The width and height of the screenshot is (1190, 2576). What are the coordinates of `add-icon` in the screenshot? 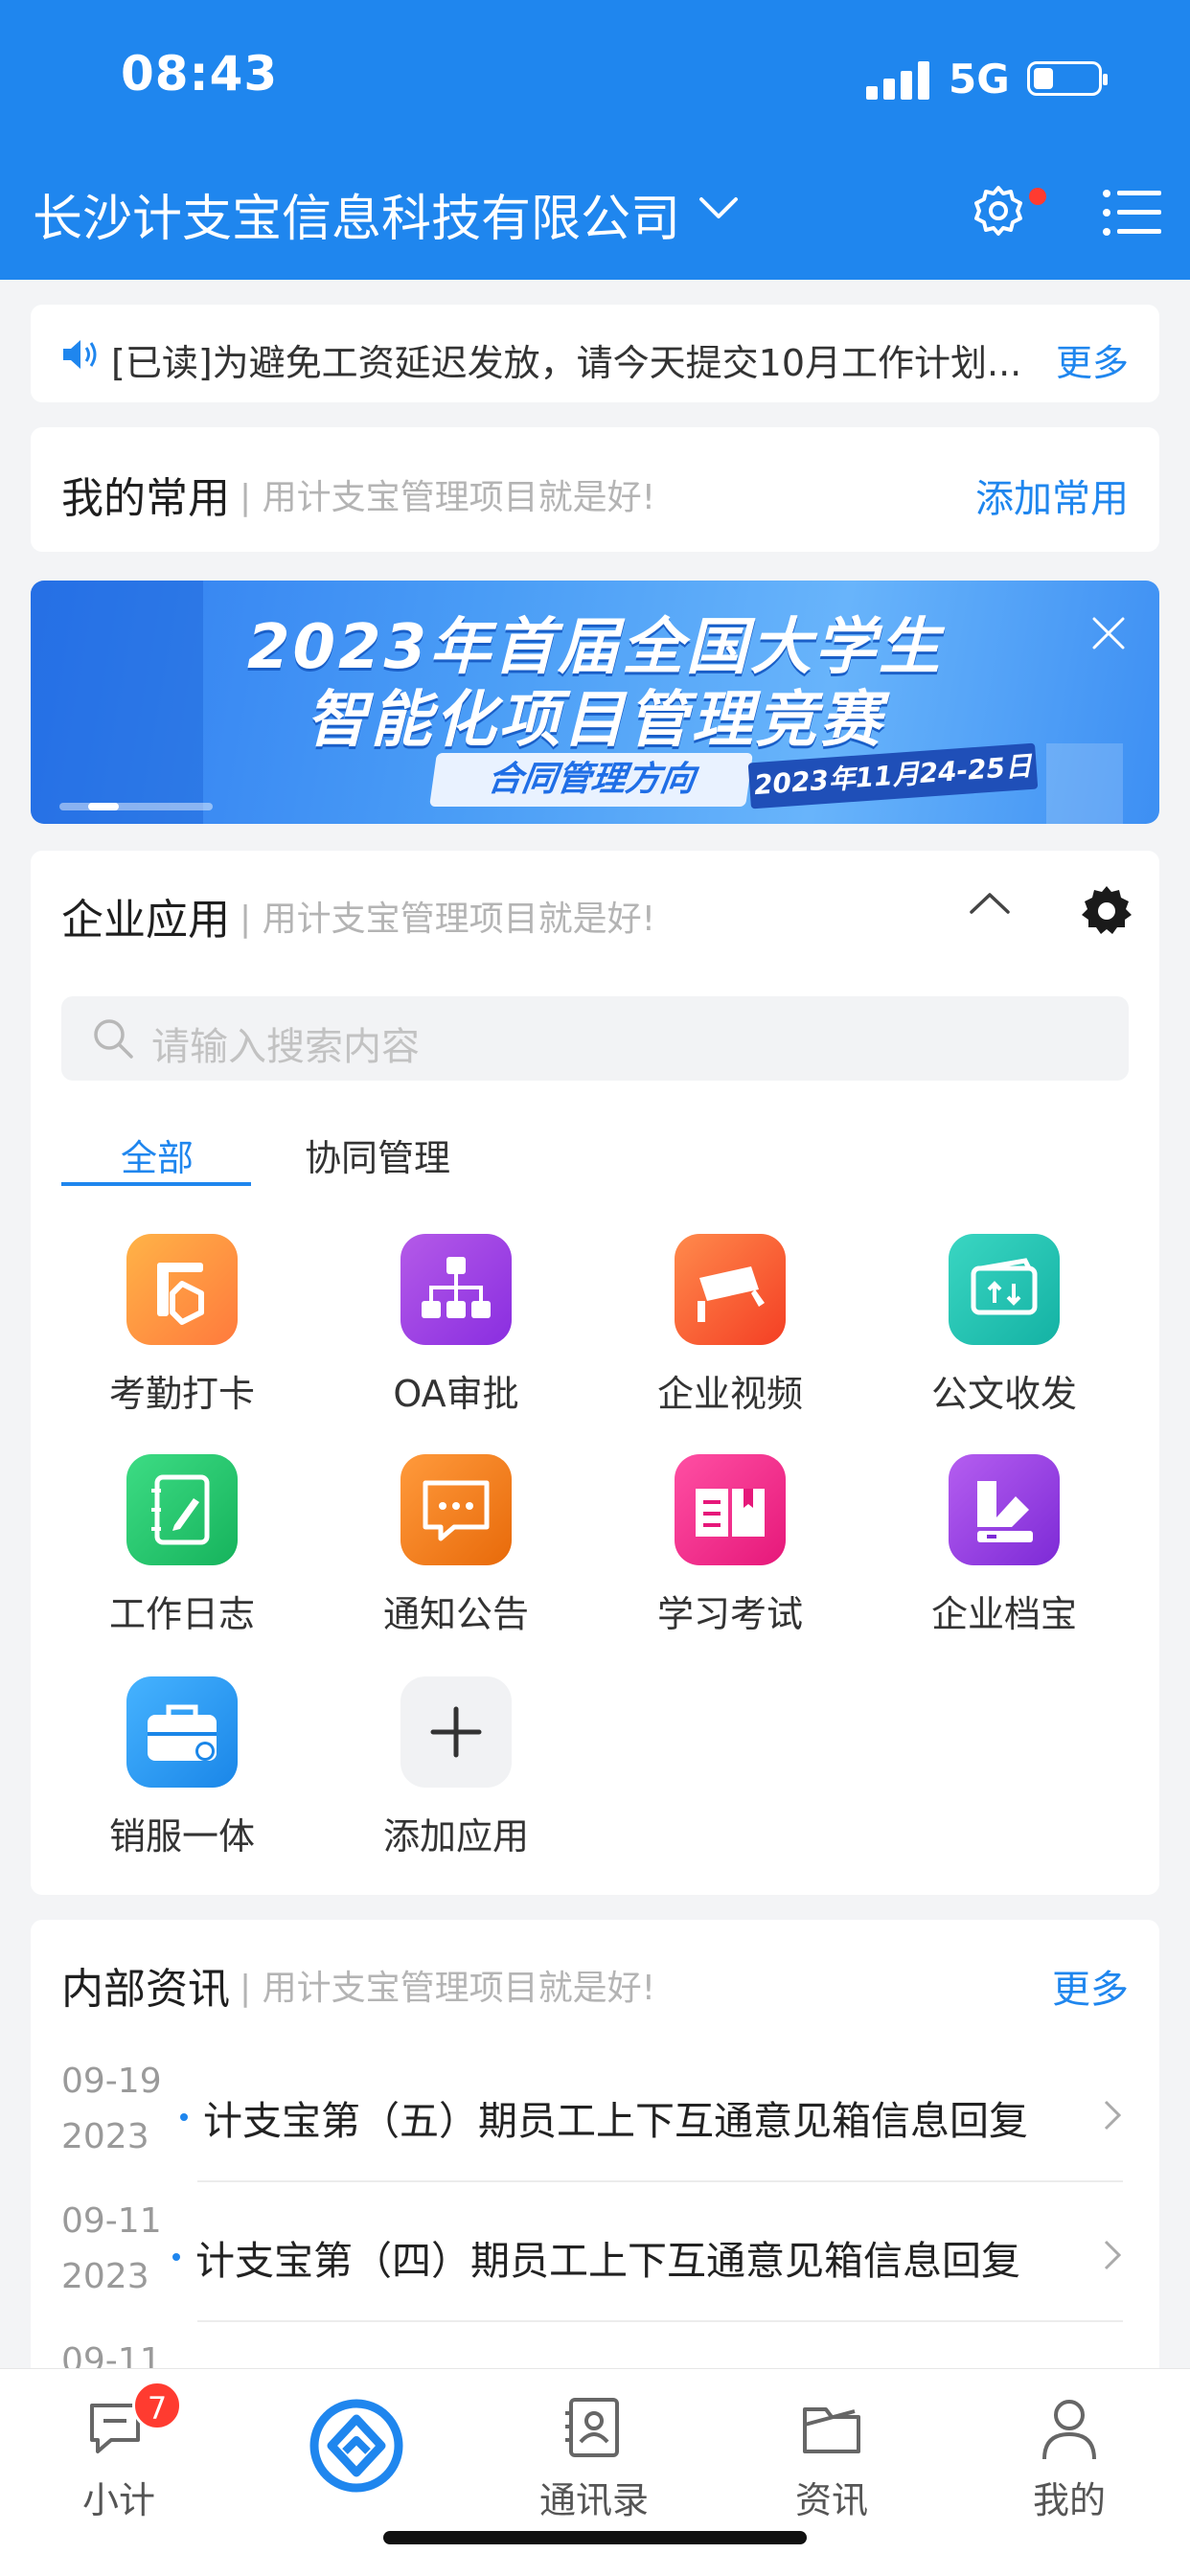 It's located at (456, 1732).